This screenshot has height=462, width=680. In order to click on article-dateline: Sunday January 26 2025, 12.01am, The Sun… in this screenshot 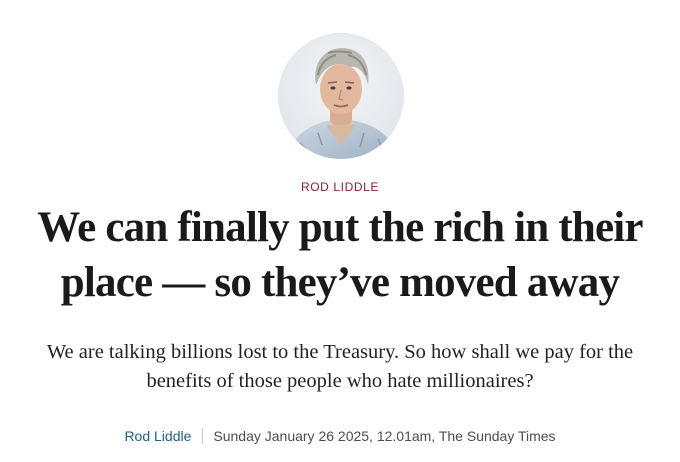, I will do `click(384, 436)`.